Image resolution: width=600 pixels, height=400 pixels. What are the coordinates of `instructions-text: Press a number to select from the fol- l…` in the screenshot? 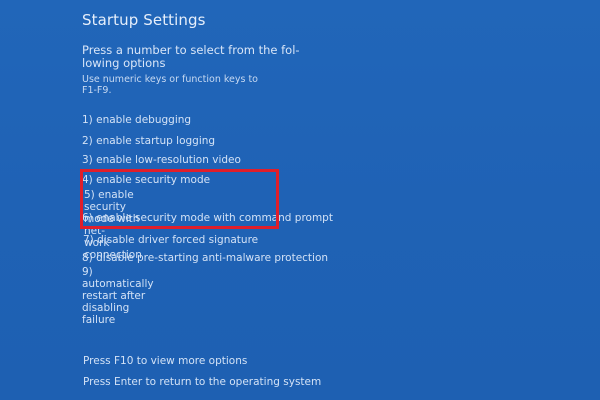 It's located at (191, 56).